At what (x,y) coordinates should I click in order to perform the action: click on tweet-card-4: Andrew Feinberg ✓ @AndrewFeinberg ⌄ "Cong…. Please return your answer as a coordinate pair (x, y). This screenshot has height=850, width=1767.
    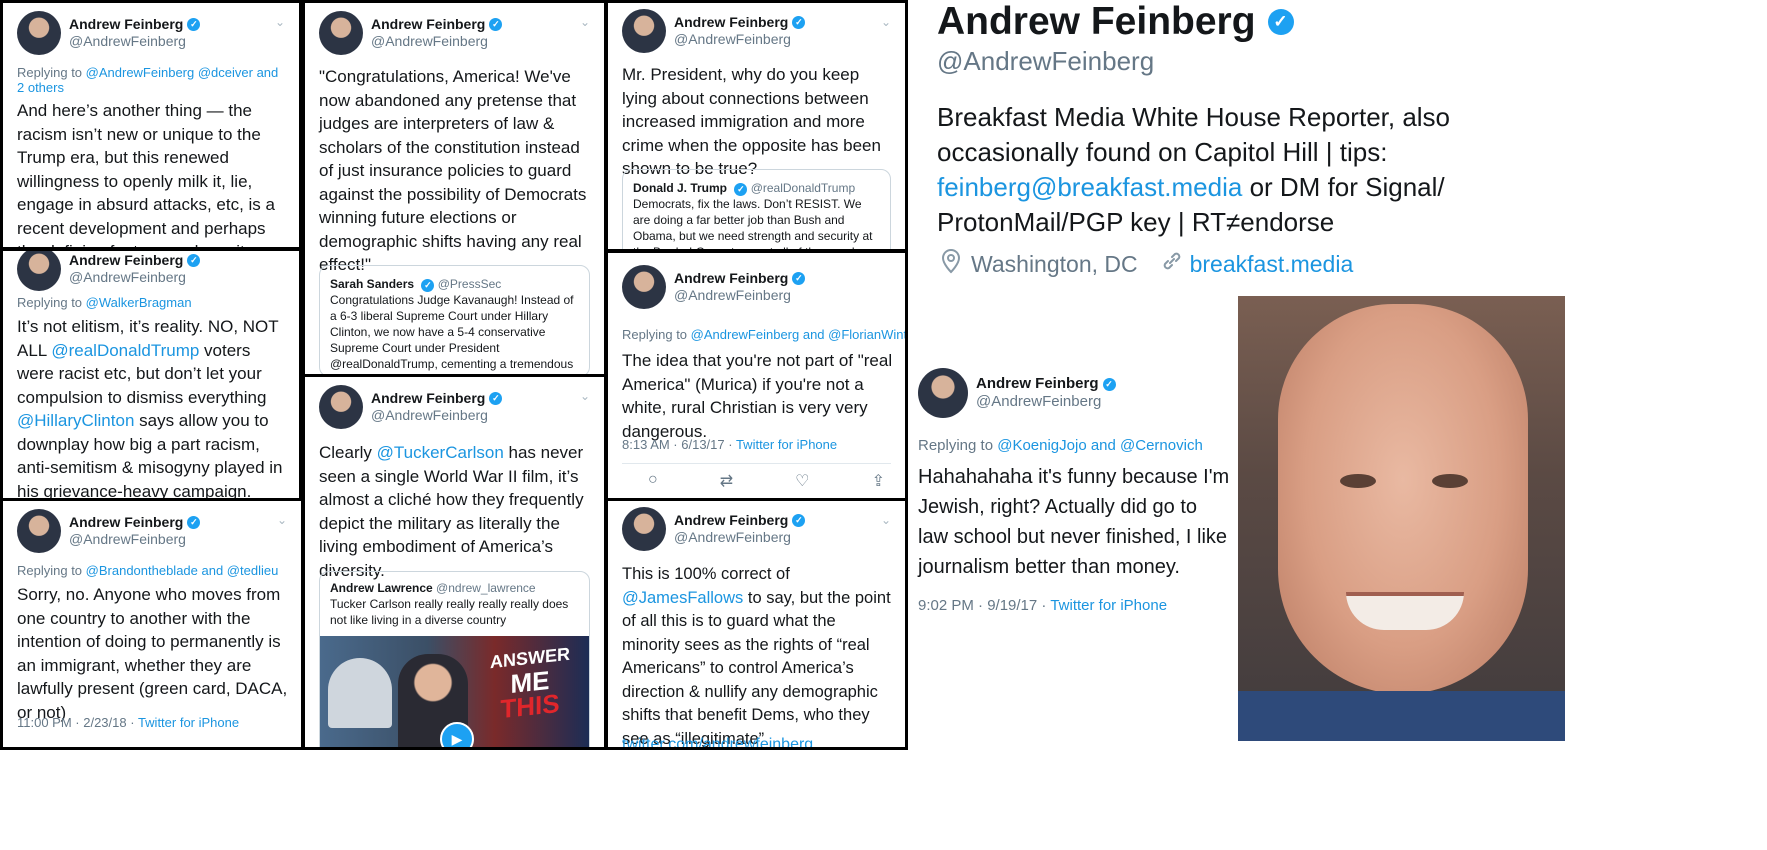
    Looking at the image, I should click on (454, 189).